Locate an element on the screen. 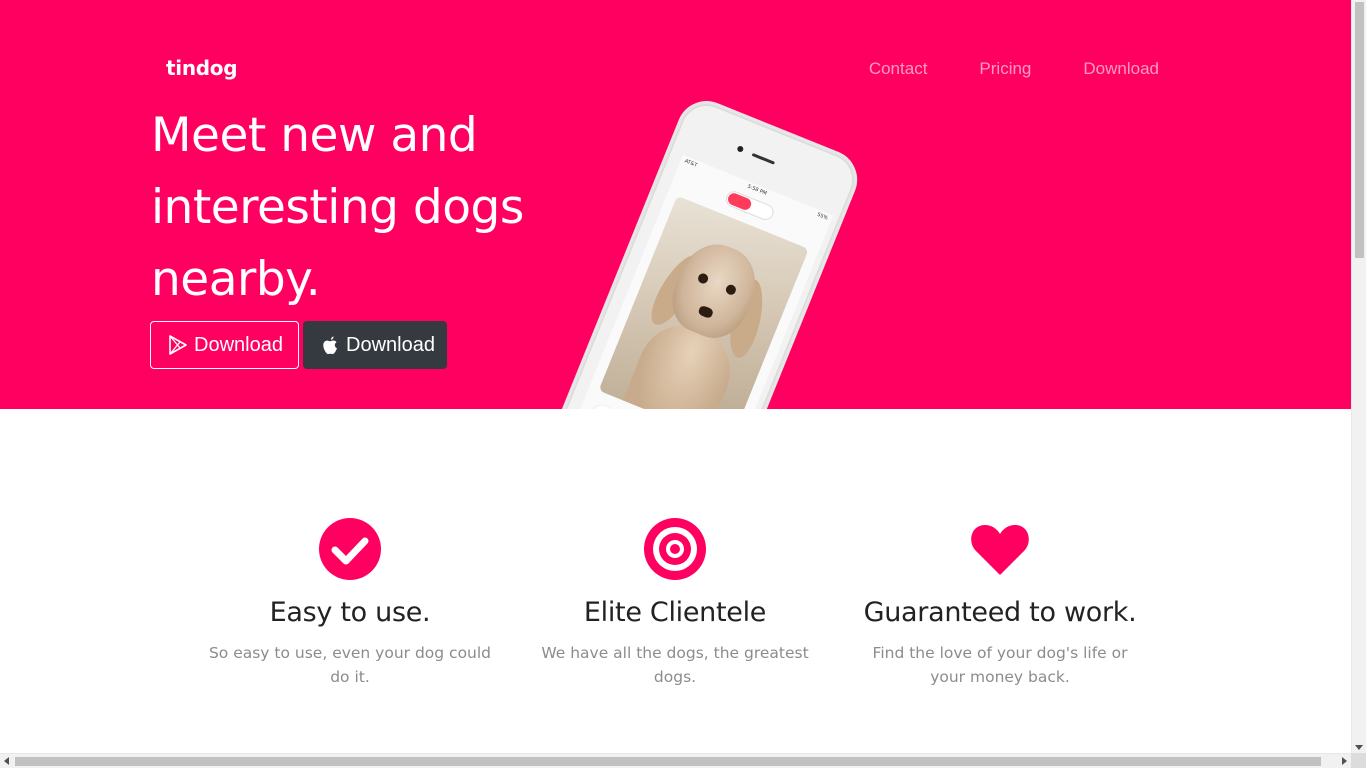 This screenshot has height=768, width=1366. app-store-download-button: Download is located at coordinates (375, 345).